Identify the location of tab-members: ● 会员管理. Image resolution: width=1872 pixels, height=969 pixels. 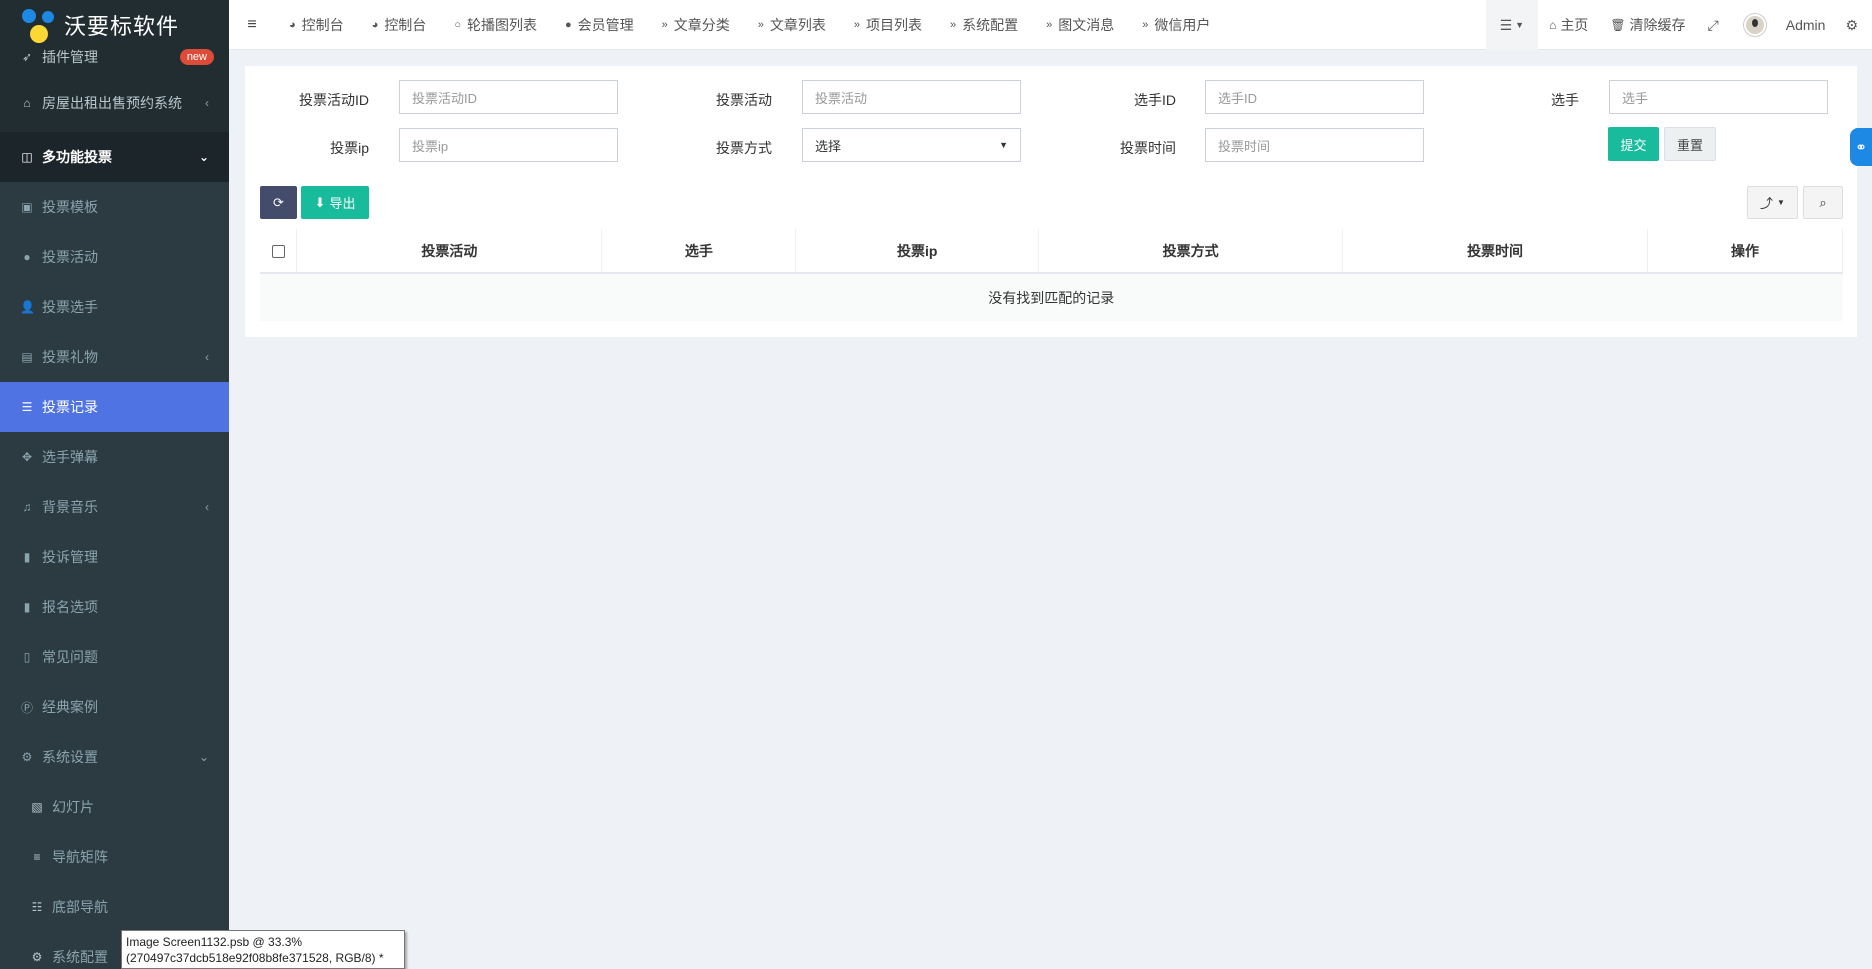
(599, 25).